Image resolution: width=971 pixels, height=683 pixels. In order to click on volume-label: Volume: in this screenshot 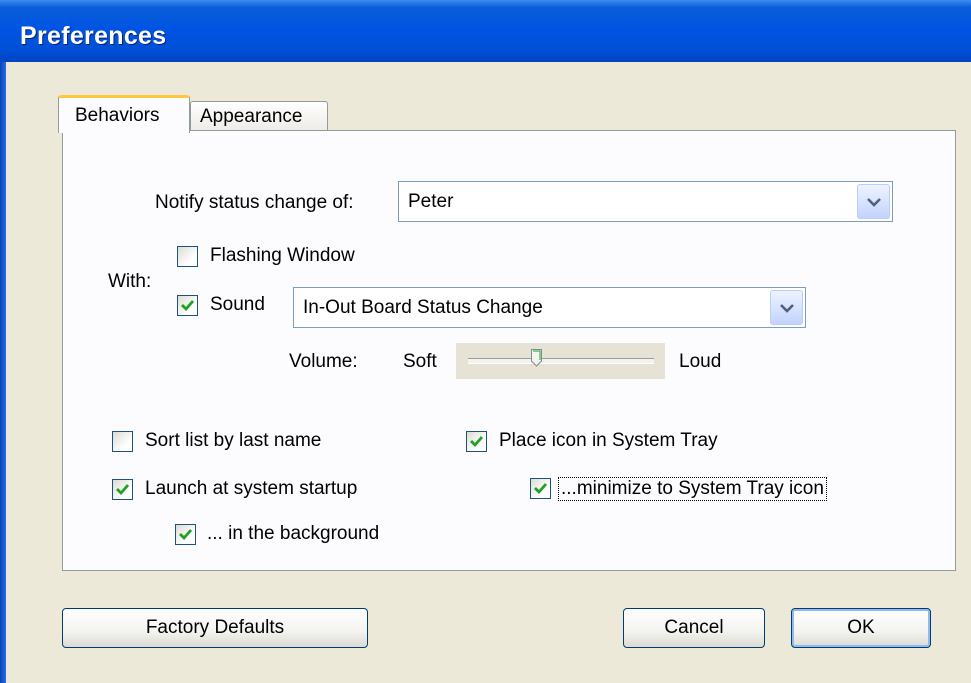, I will do `click(323, 361)`.